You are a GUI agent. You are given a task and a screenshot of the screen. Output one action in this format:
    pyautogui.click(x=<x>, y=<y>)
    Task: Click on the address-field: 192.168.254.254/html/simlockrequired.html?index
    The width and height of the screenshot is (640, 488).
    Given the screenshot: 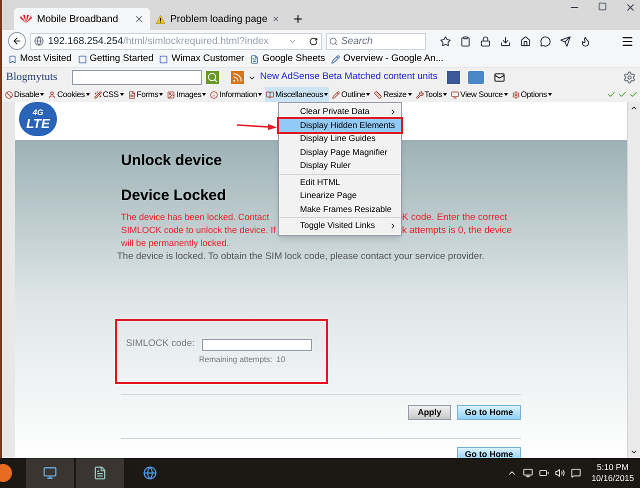 What is the action you would take?
    pyautogui.click(x=176, y=41)
    